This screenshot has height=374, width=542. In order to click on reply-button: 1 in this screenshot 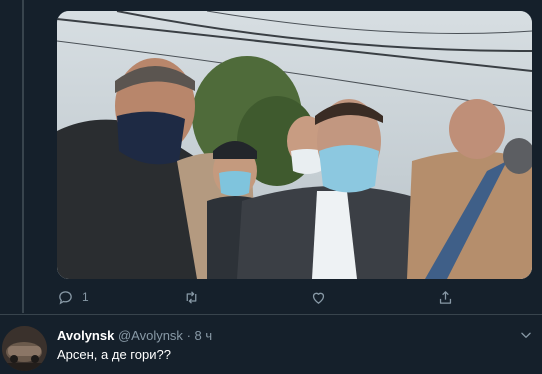, I will do `click(73, 297)`.